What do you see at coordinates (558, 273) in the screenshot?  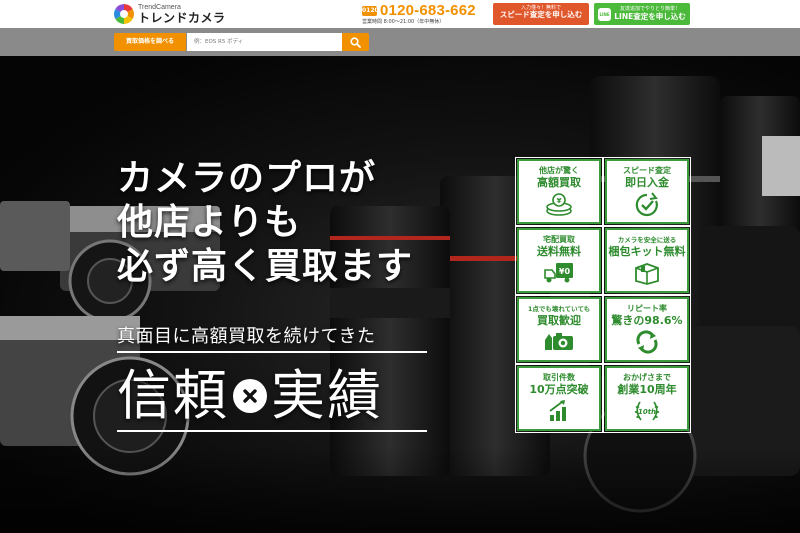 I see `truck-icon: ¥0` at bounding box center [558, 273].